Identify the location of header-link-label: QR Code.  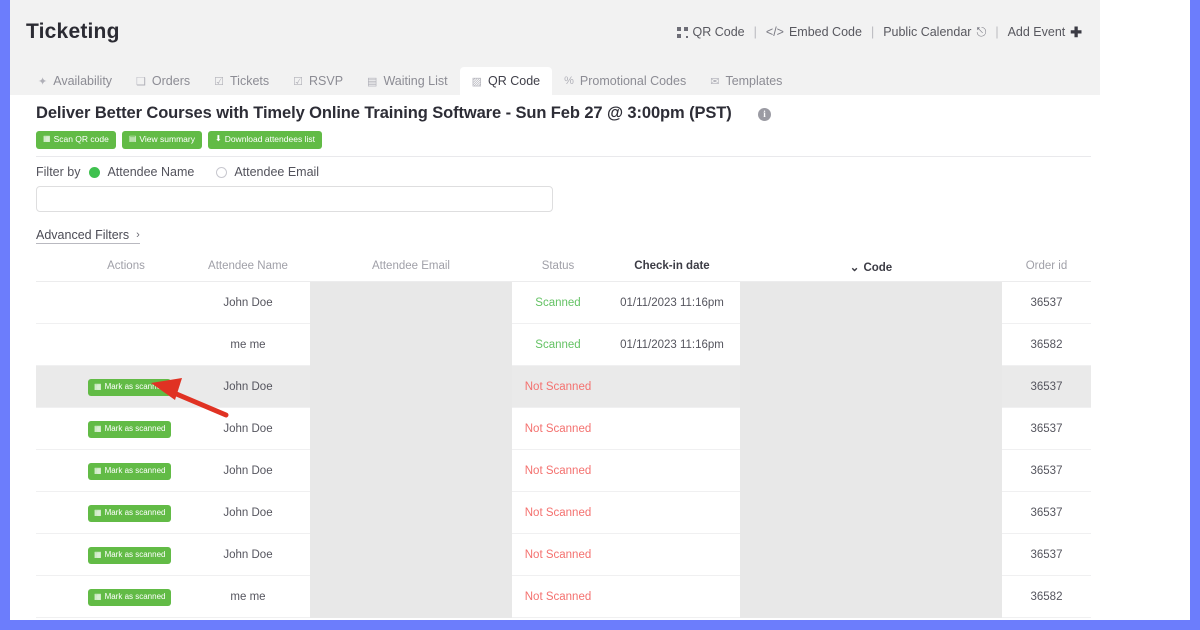
(718, 32).